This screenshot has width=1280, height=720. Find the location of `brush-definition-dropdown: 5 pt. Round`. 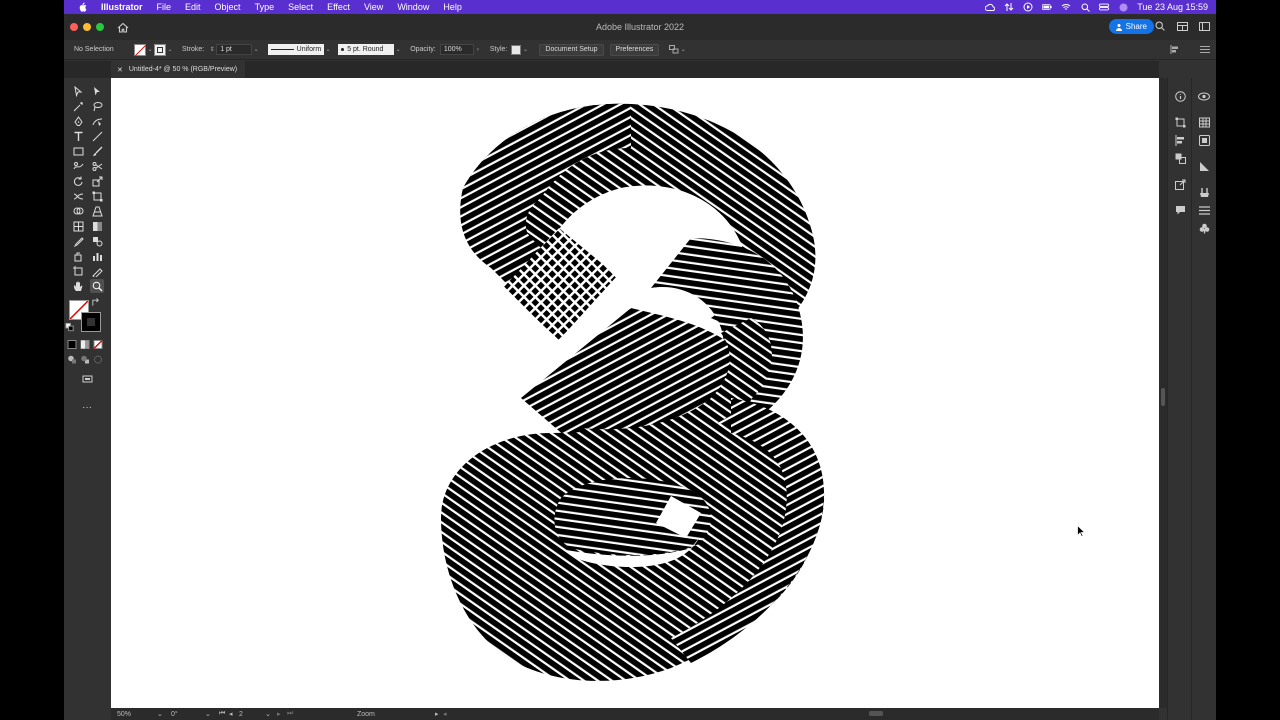

brush-definition-dropdown: 5 pt. Round is located at coordinates (366, 49).